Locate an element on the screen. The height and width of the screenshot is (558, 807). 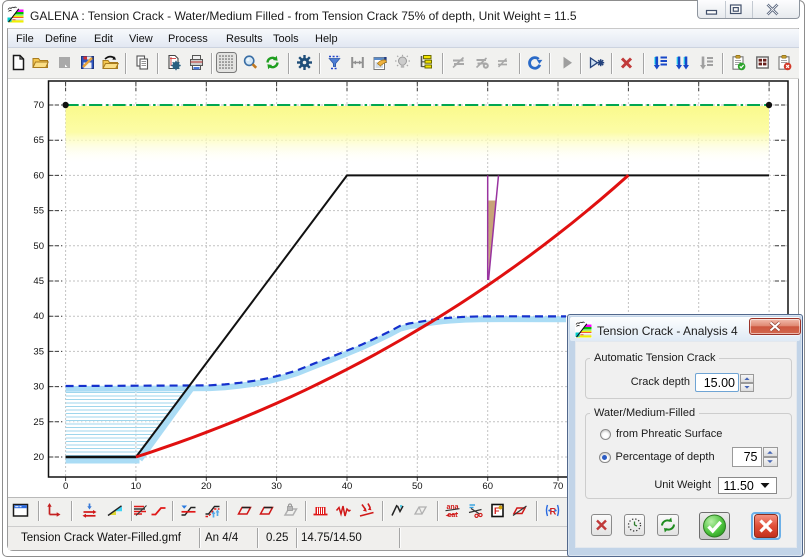
svg-text: 0 is located at coordinates (65, 486).